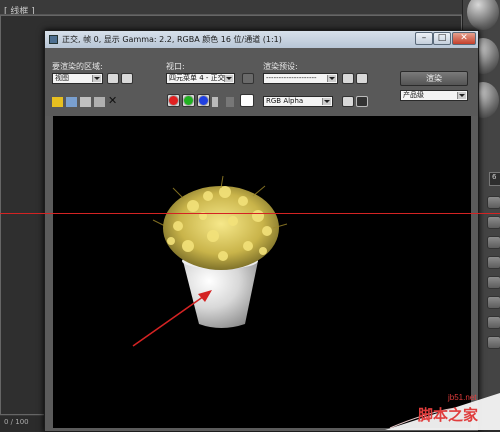  Describe the element at coordinates (16, 422) in the screenshot. I see `frame-counter: 0 / 100` at that location.